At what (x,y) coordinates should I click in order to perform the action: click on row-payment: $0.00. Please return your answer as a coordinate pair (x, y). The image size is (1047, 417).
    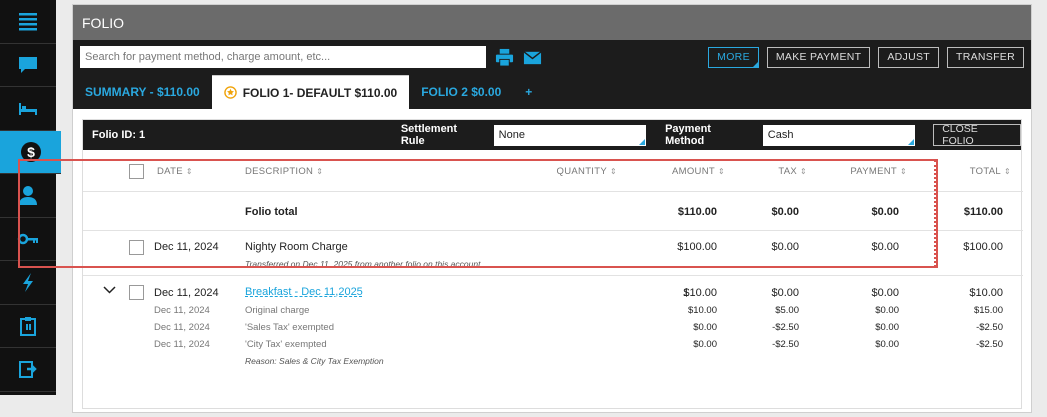
    Looking at the image, I should click on (885, 293).